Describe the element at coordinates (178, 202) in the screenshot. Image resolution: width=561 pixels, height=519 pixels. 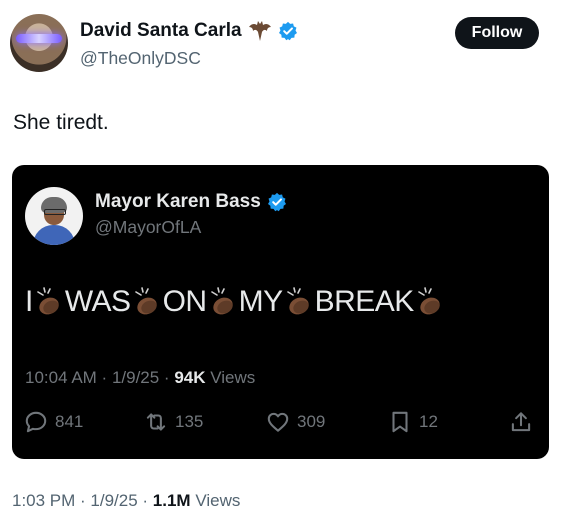
I see `quoted-display-name: Mayor Karen Bass` at that location.